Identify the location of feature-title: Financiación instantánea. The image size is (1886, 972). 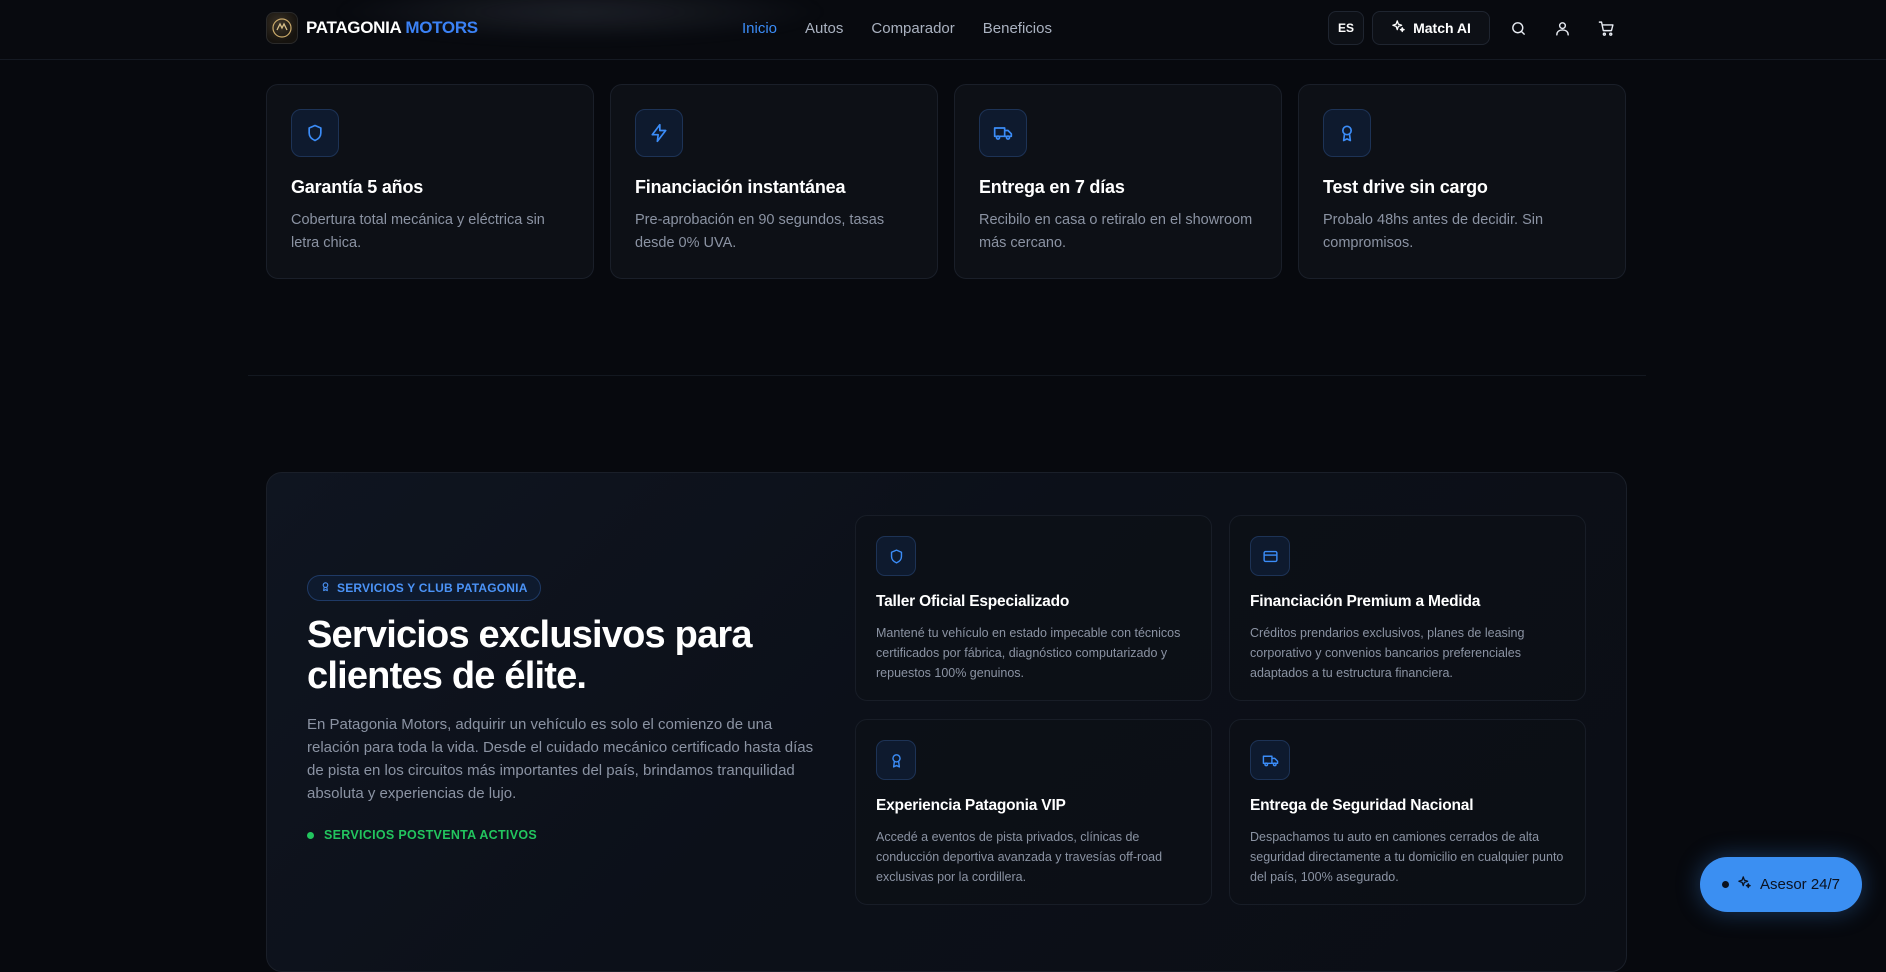
(740, 187).